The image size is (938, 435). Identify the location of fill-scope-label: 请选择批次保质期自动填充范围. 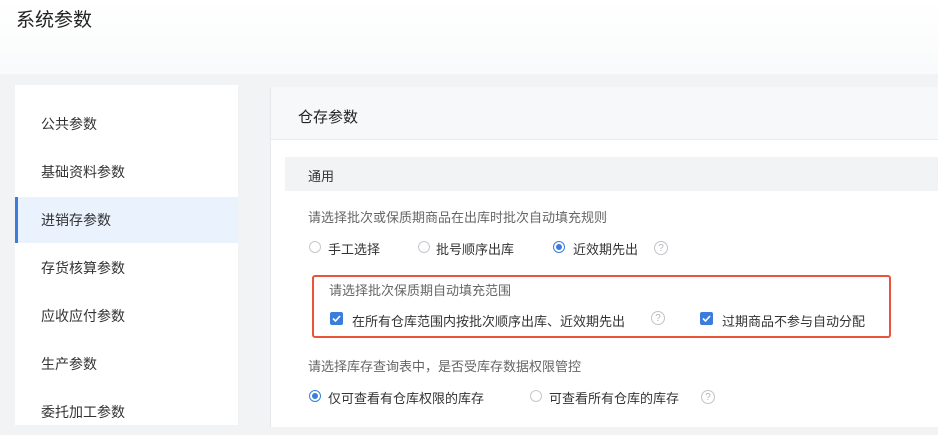
(420, 290).